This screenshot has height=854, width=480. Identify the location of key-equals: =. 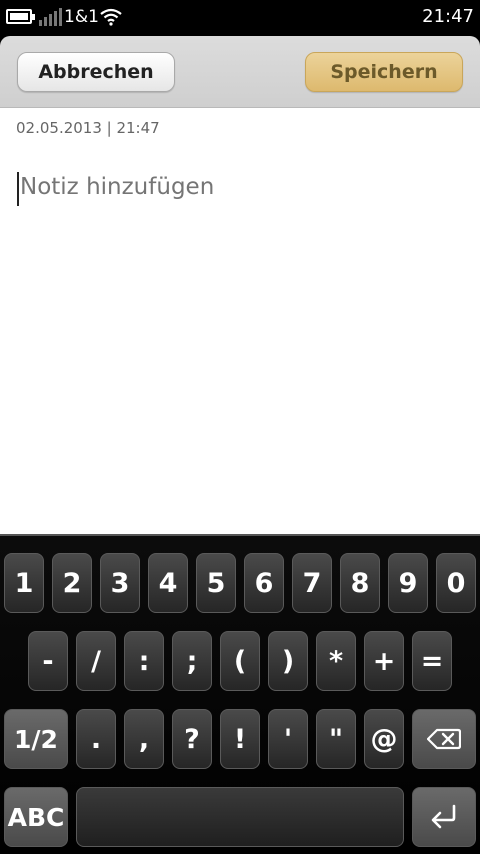
(432, 661).